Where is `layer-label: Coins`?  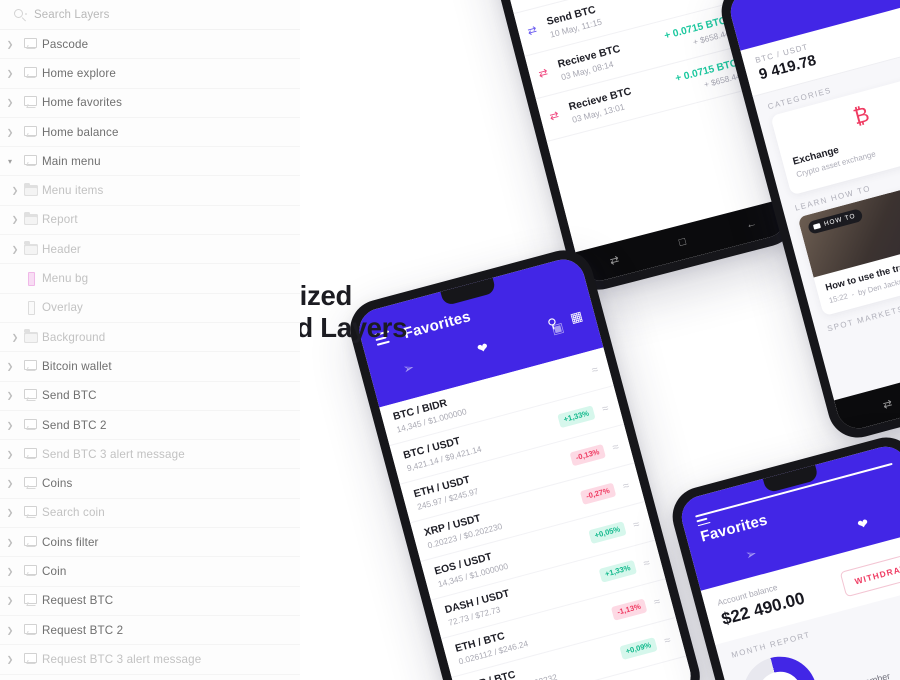 layer-label: Coins is located at coordinates (57, 484).